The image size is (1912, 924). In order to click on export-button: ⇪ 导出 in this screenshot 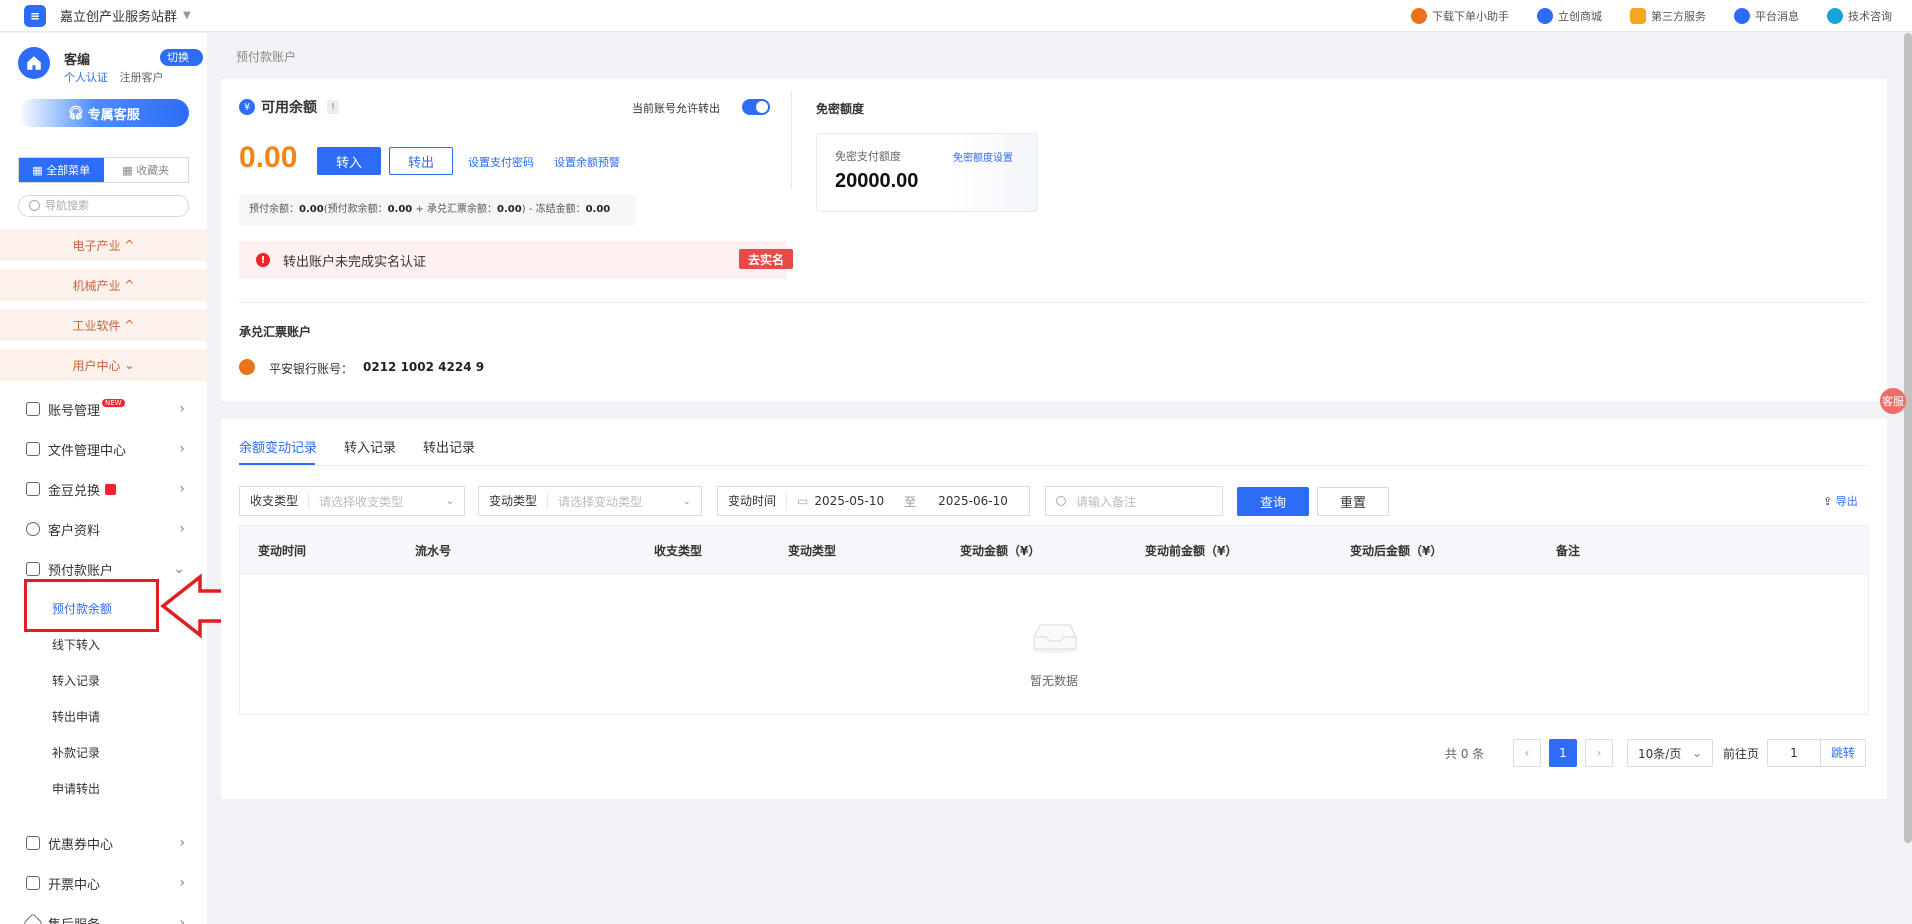, I will do `click(1840, 501)`.